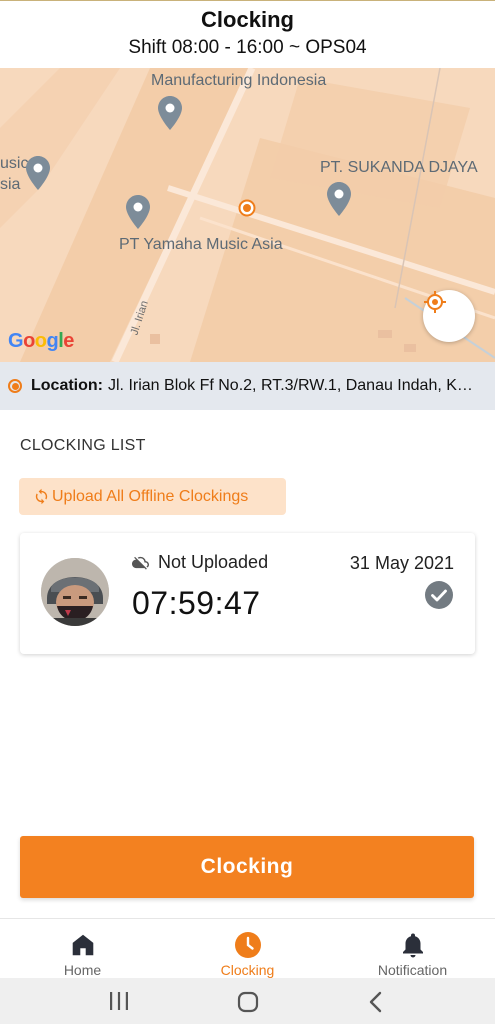 The height and width of the screenshot is (1024, 495). I want to click on nav-label-notification: Notification, so click(412, 970).